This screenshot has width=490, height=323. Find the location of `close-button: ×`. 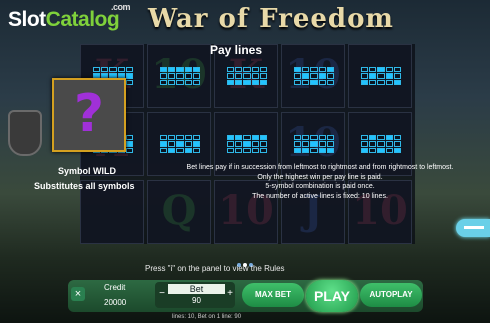

close-button: × is located at coordinates (78, 294).